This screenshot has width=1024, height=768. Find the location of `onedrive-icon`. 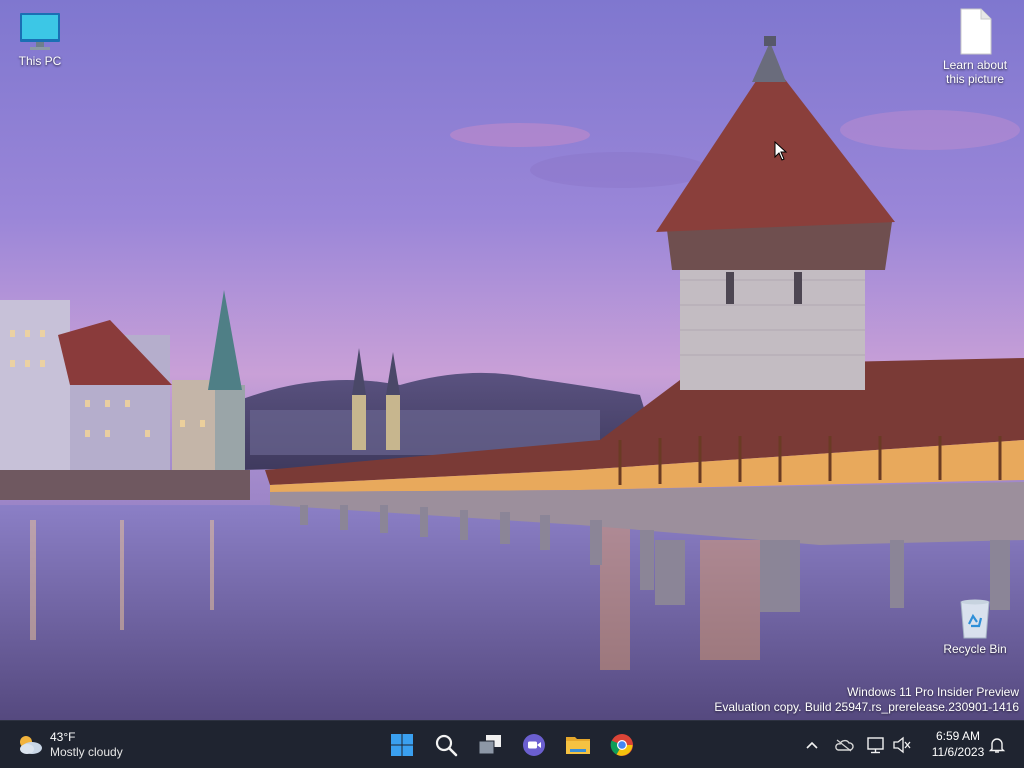

onedrive-icon is located at coordinates (844, 745).